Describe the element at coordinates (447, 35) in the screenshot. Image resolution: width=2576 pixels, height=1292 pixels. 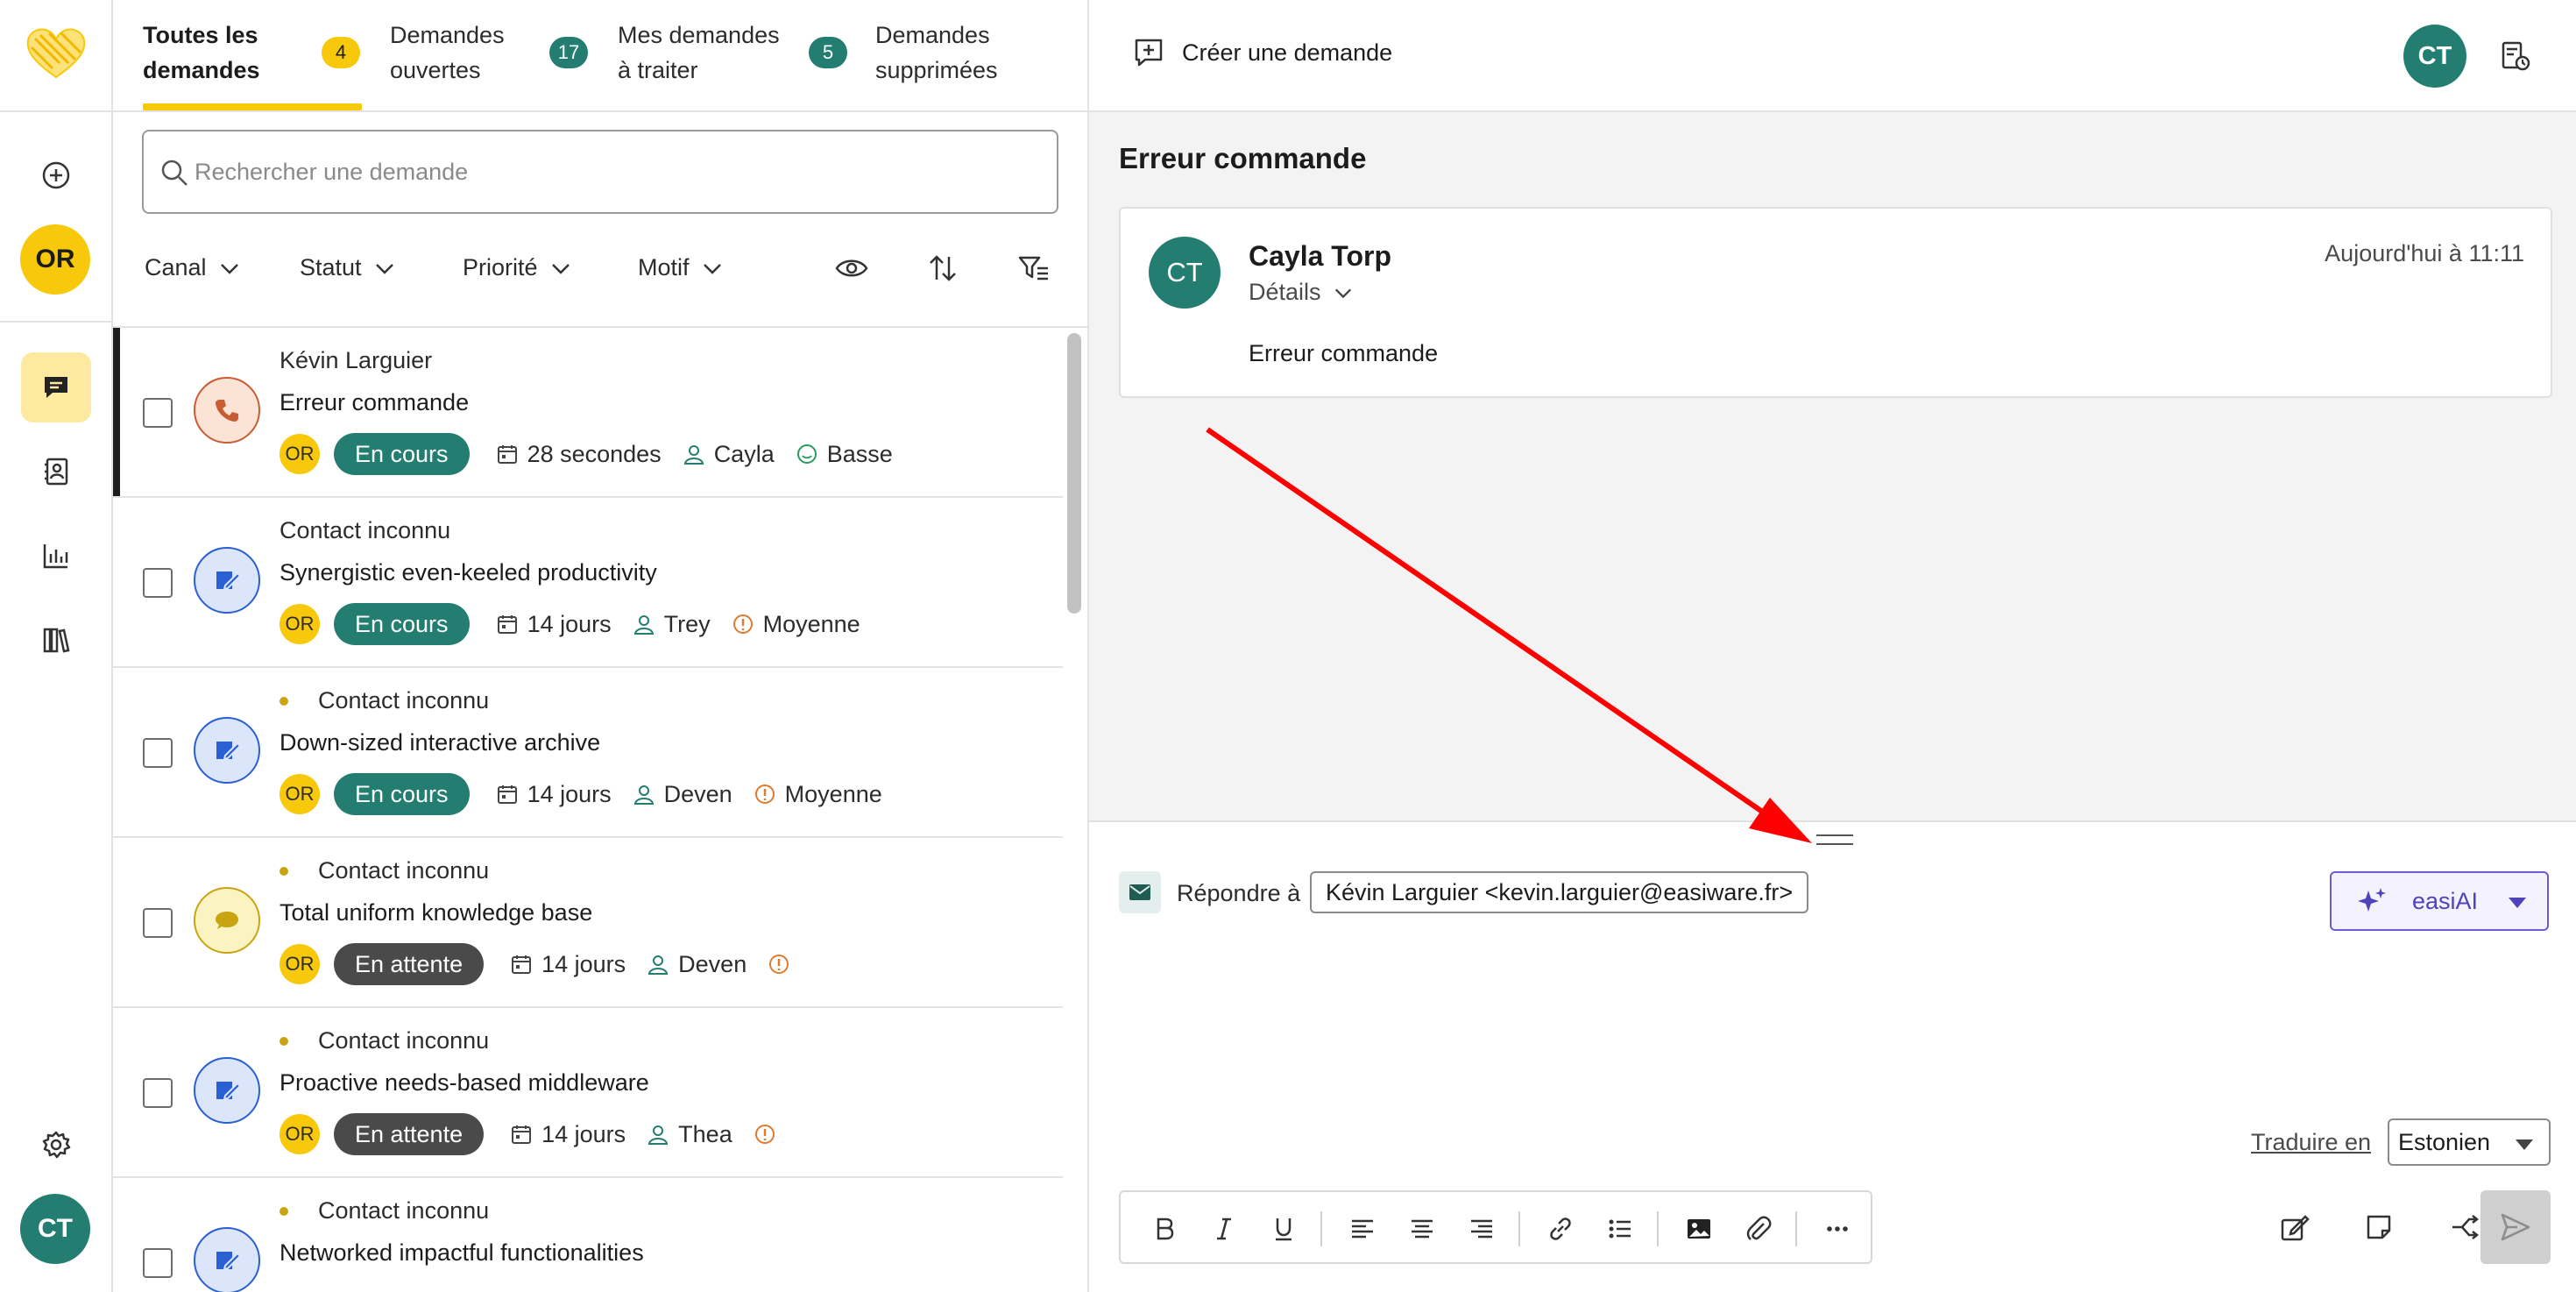
I see `tab-label: Demandes` at that location.